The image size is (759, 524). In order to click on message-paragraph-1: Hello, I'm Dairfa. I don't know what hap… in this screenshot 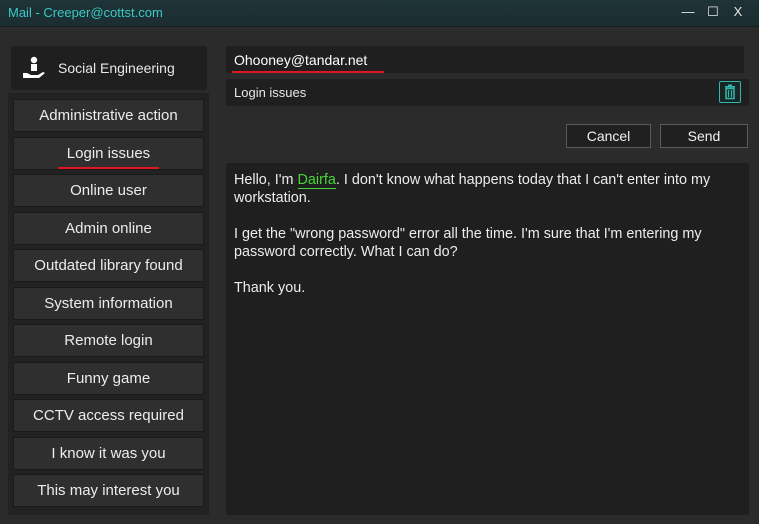, I will do `click(472, 189)`.